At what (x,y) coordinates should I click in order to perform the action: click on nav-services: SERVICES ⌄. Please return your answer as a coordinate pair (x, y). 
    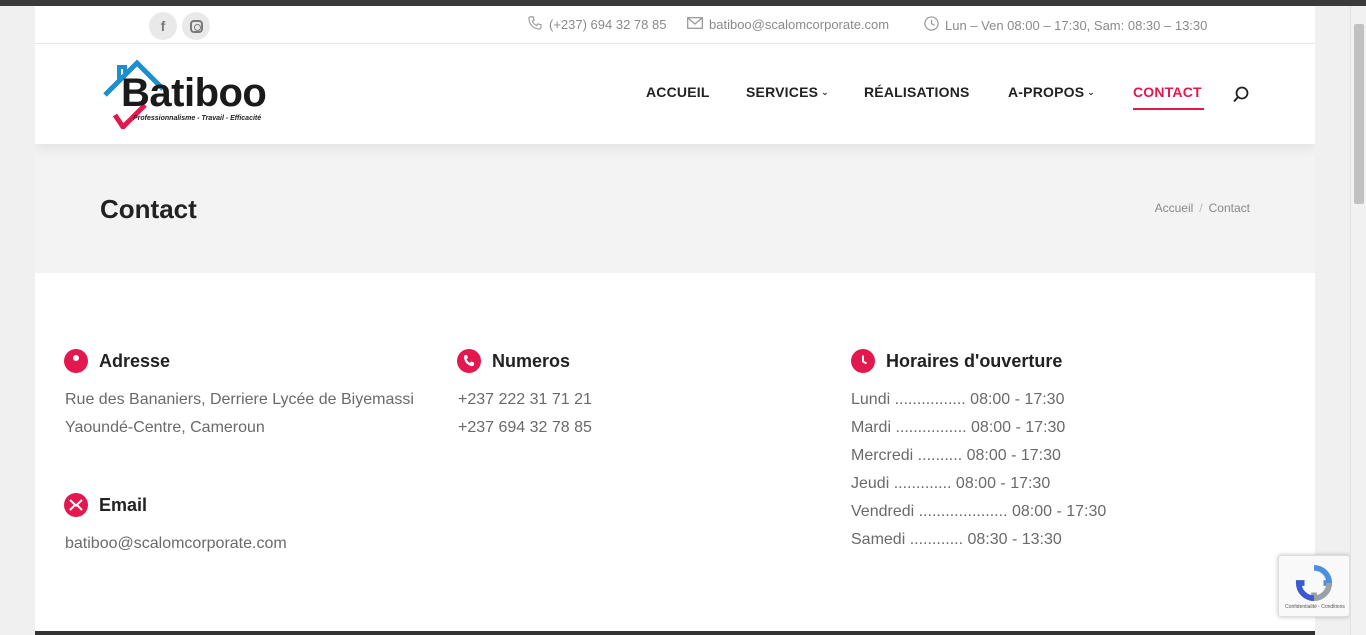
    Looking at the image, I should click on (787, 92).